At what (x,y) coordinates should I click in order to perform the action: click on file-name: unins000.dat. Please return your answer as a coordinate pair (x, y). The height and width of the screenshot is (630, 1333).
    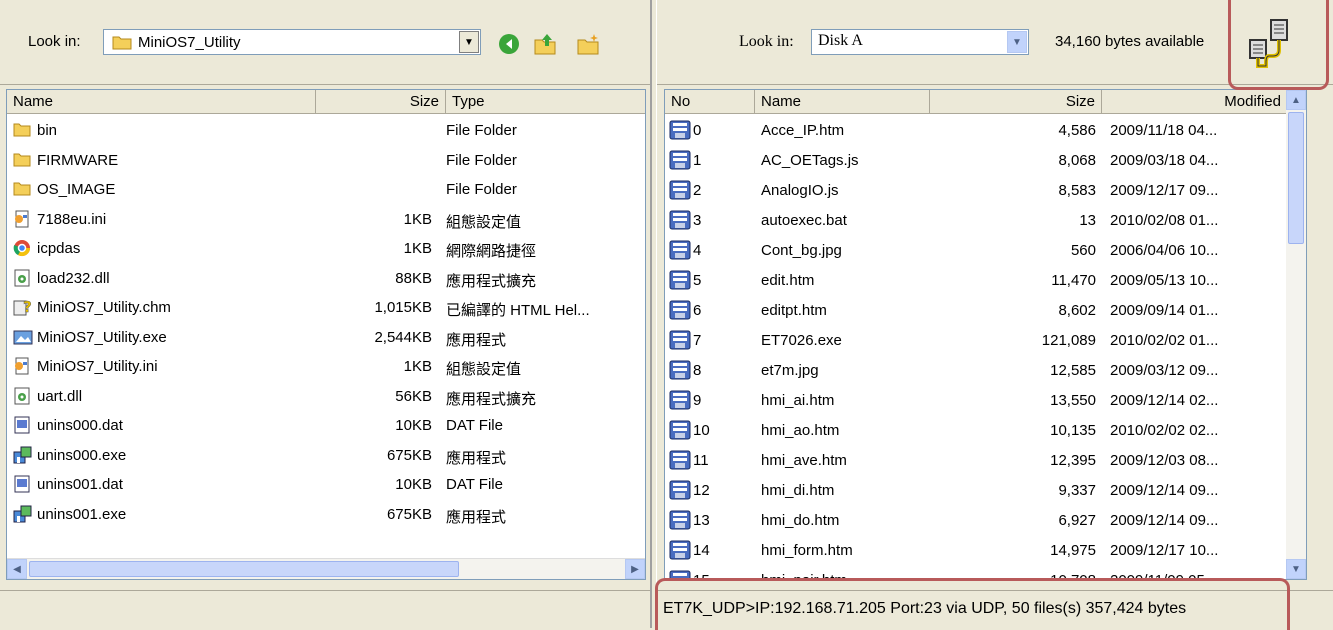
    Looking at the image, I should click on (80, 425).